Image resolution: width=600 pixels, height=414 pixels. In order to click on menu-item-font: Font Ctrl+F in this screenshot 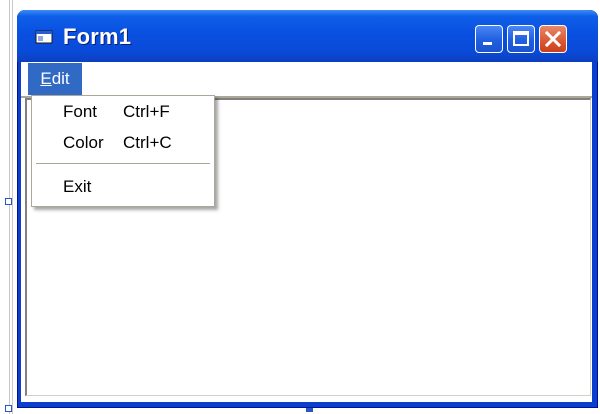, I will do `click(123, 112)`.